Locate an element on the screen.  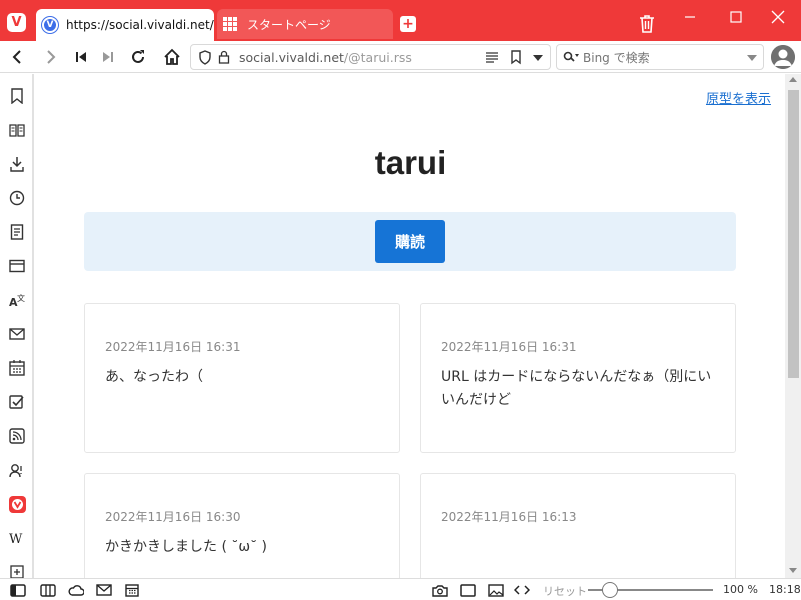
scroll-down-arrow-icon is located at coordinates (793, 570).